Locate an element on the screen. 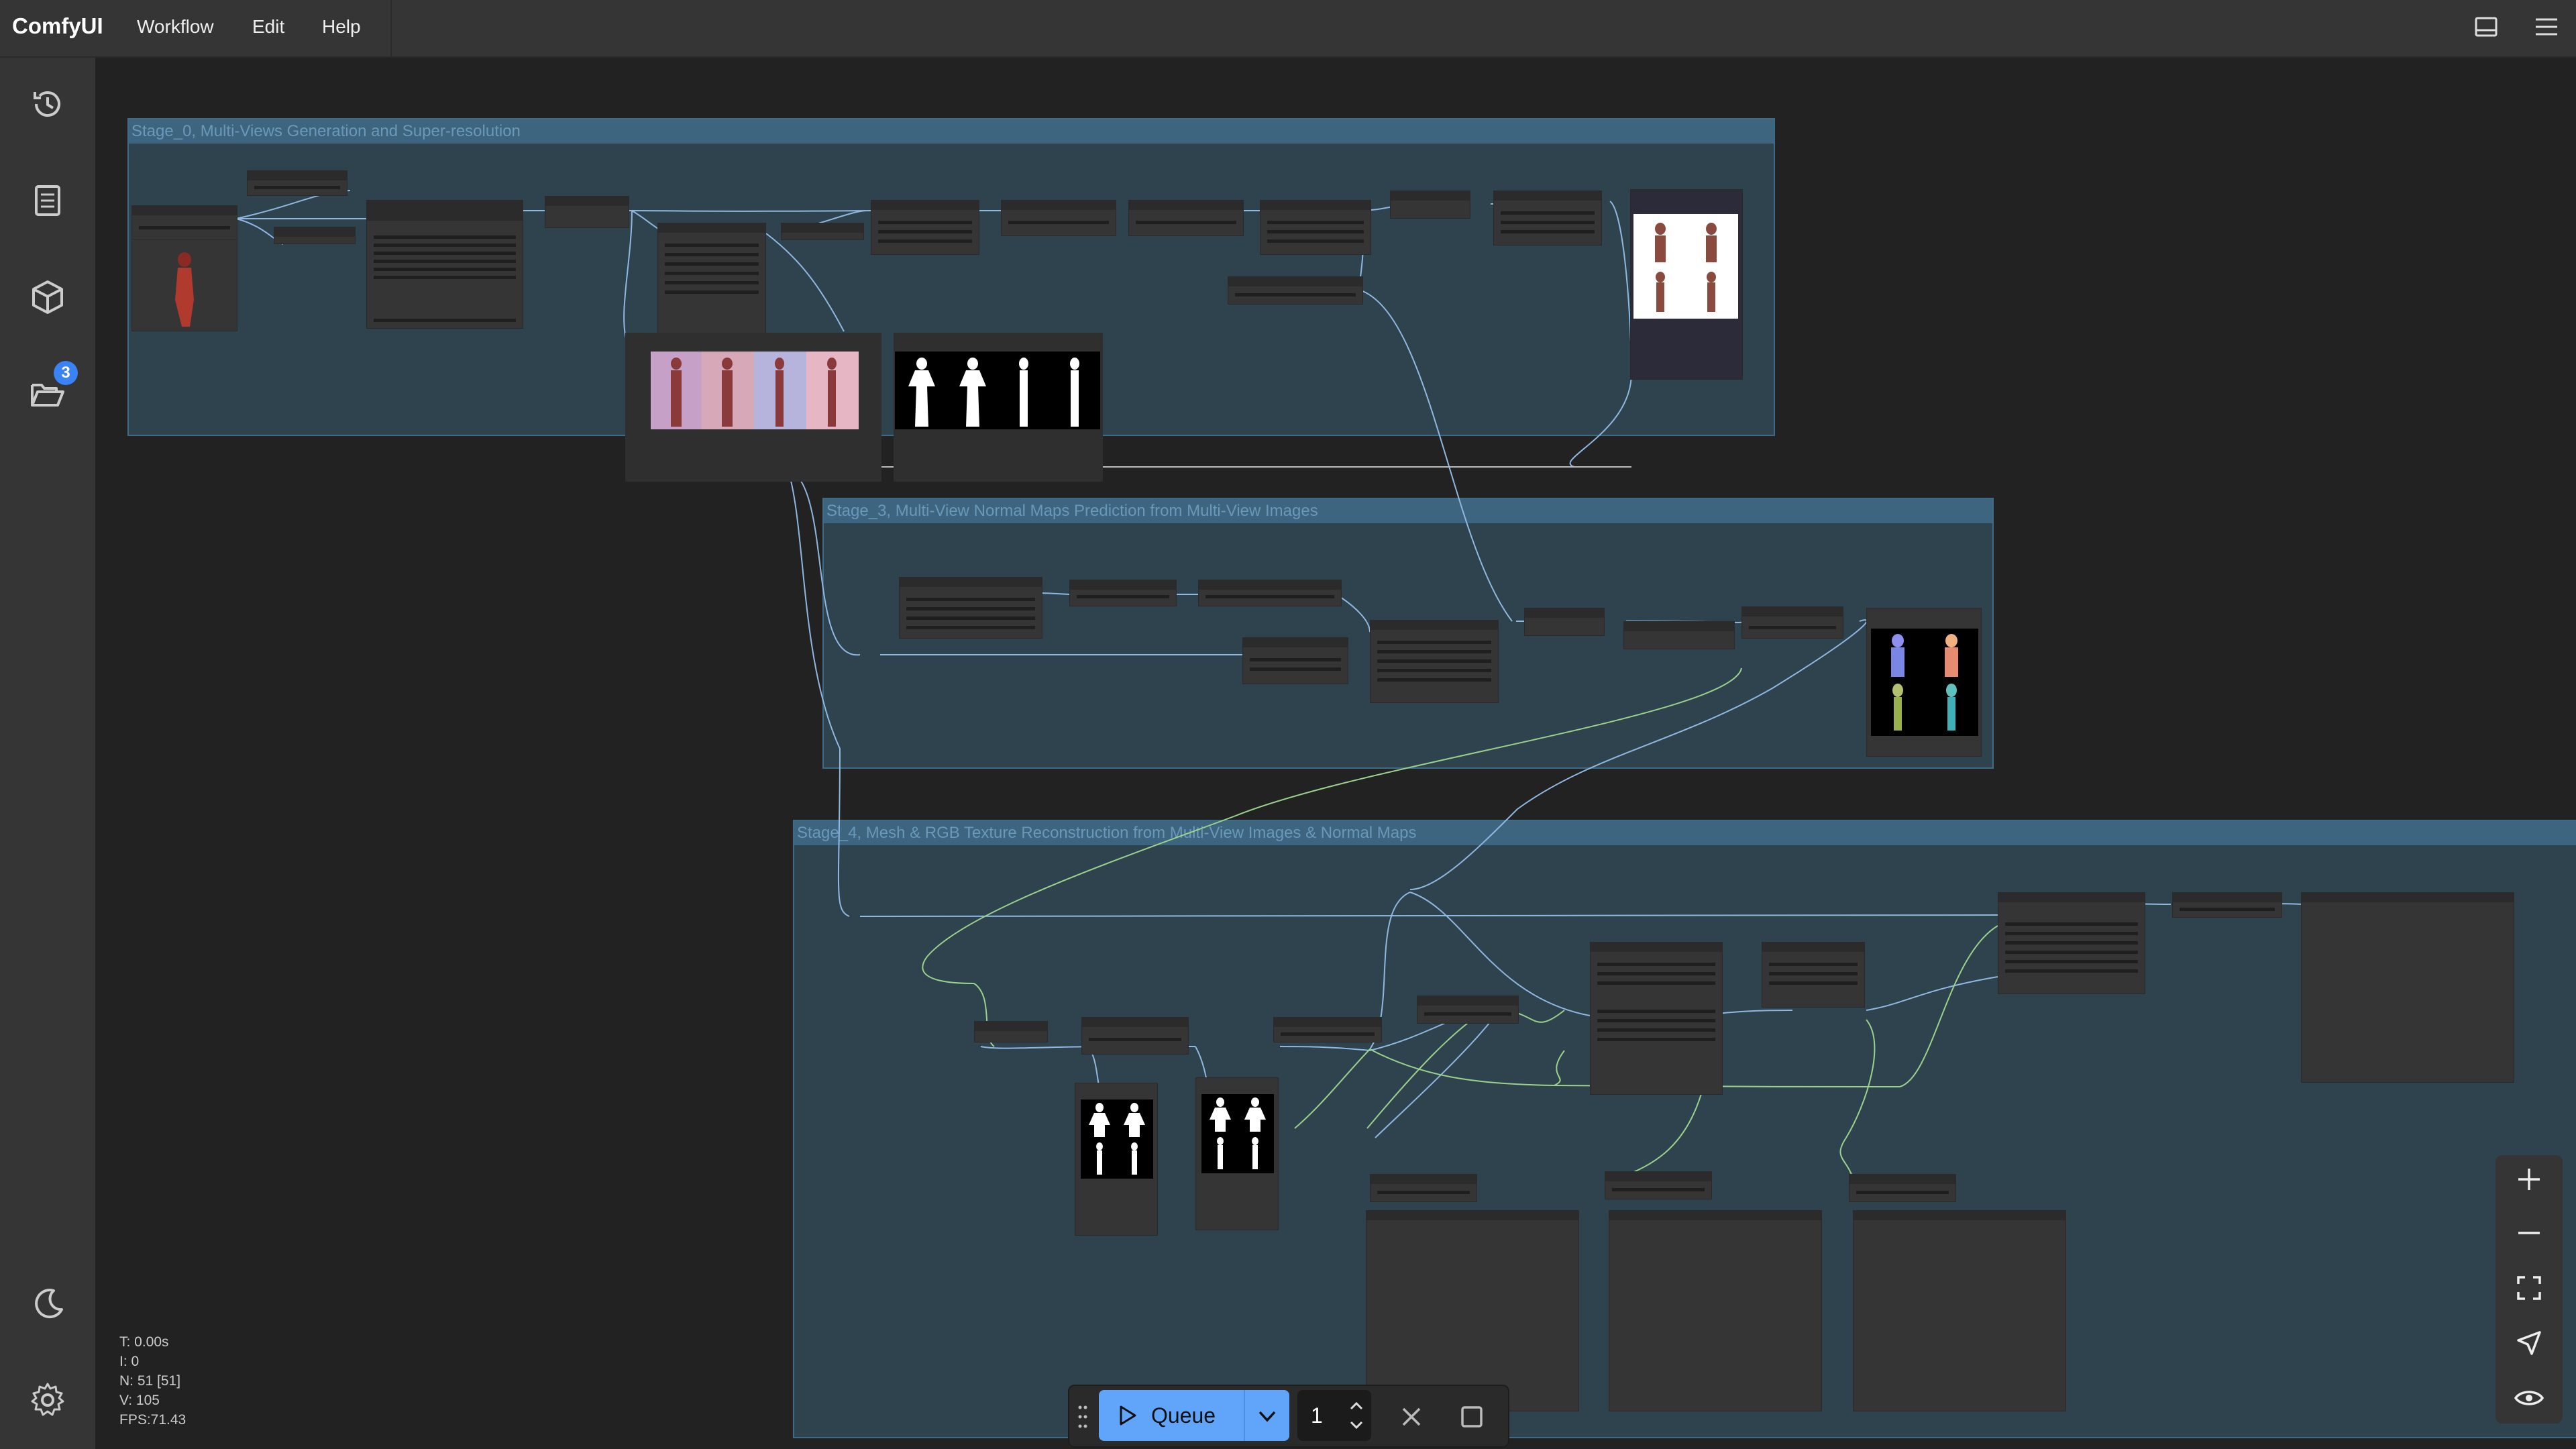 This screenshot has width=2576, height=1449. model-library-icon is located at coordinates (47, 297).